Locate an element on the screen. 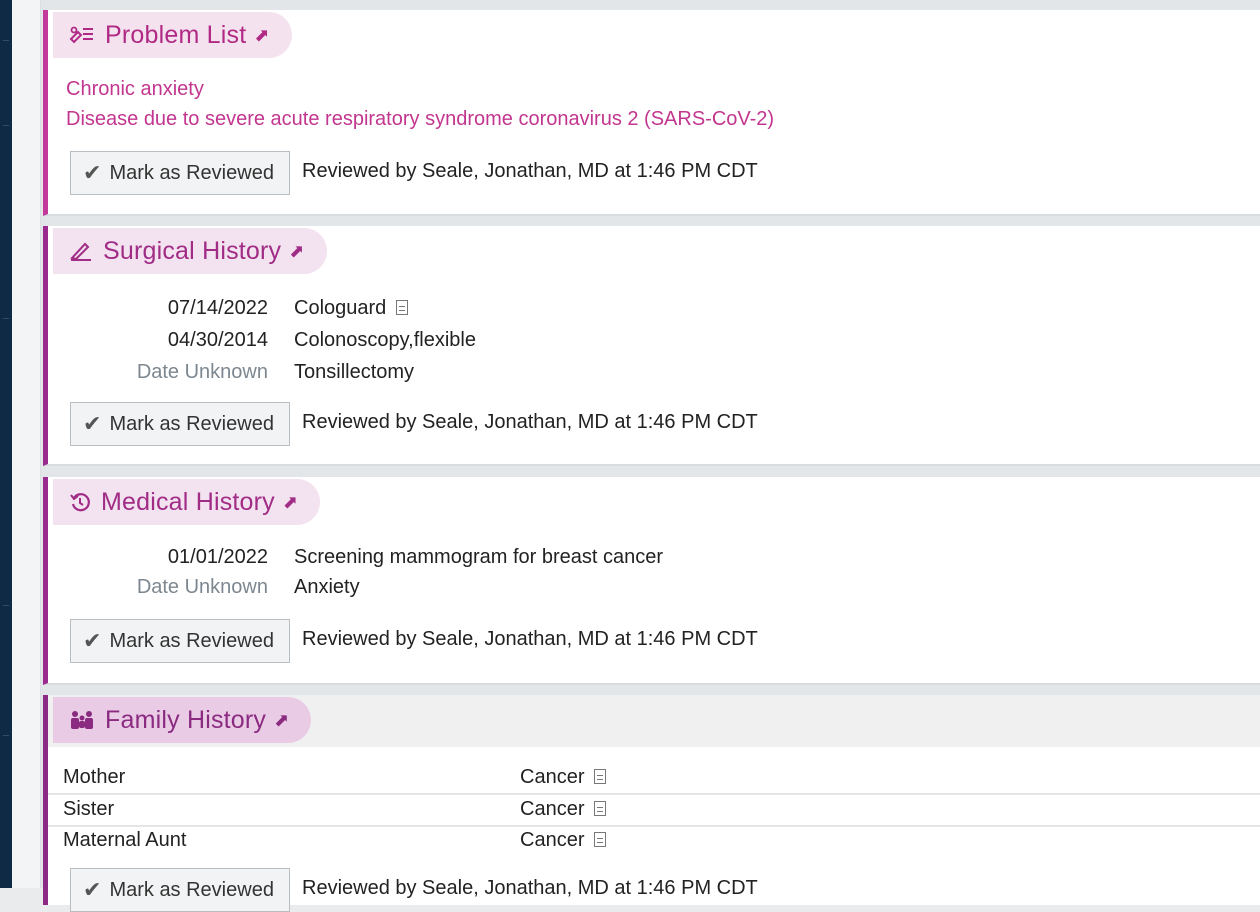  family-history-header: Family History ⬈ is located at coordinates (182, 720).